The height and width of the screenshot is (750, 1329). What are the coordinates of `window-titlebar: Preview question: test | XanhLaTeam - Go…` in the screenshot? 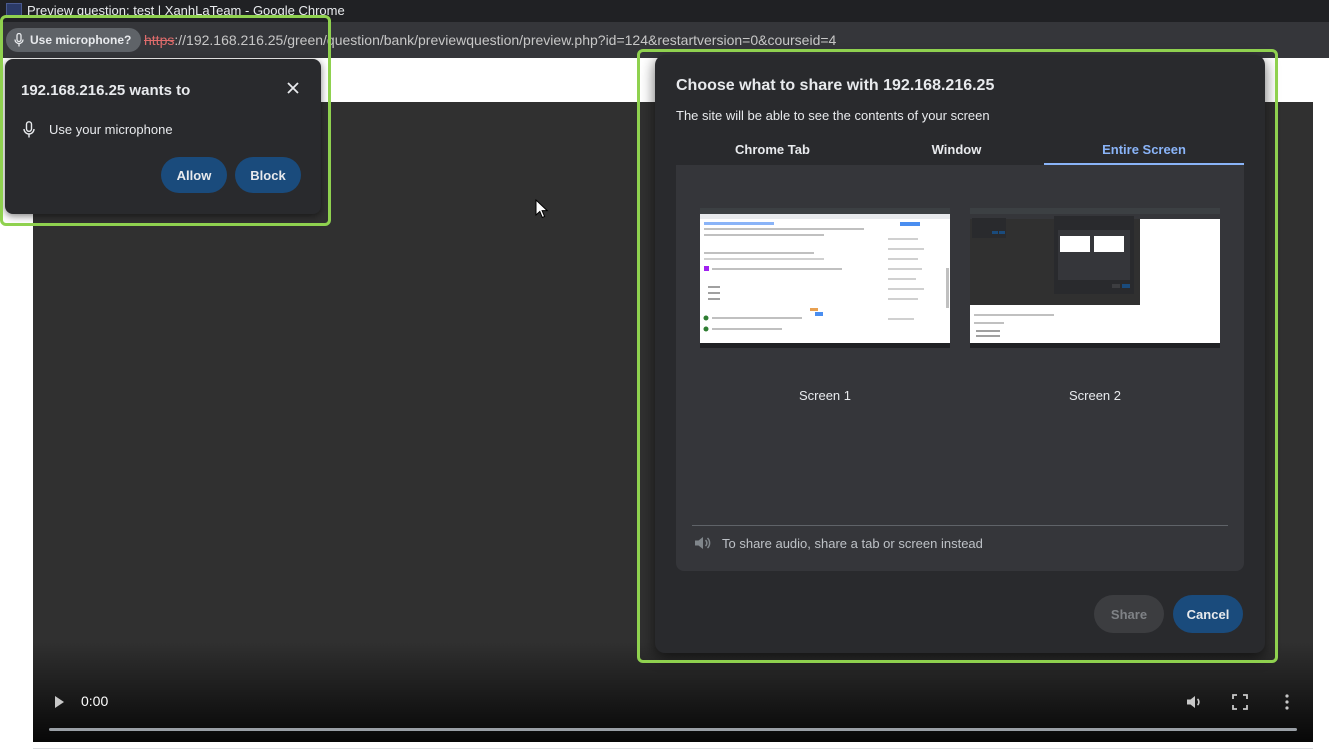 It's located at (664, 11).